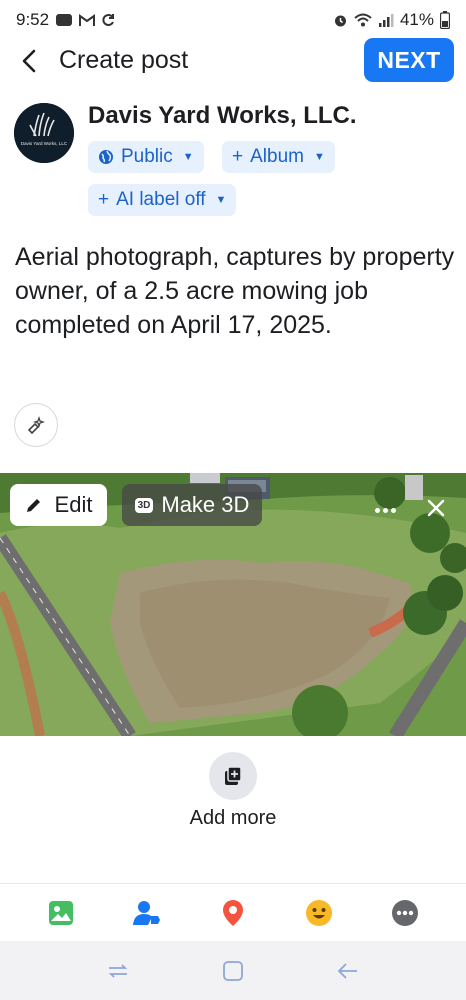  I want to click on sticker-button, so click(36, 425).